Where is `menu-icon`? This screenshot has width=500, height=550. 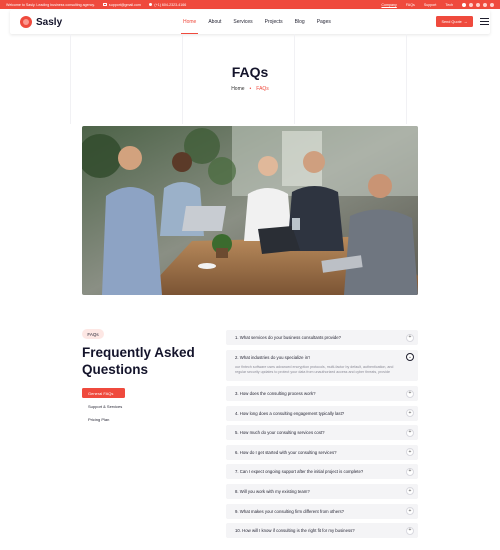
menu-icon is located at coordinates (484, 21).